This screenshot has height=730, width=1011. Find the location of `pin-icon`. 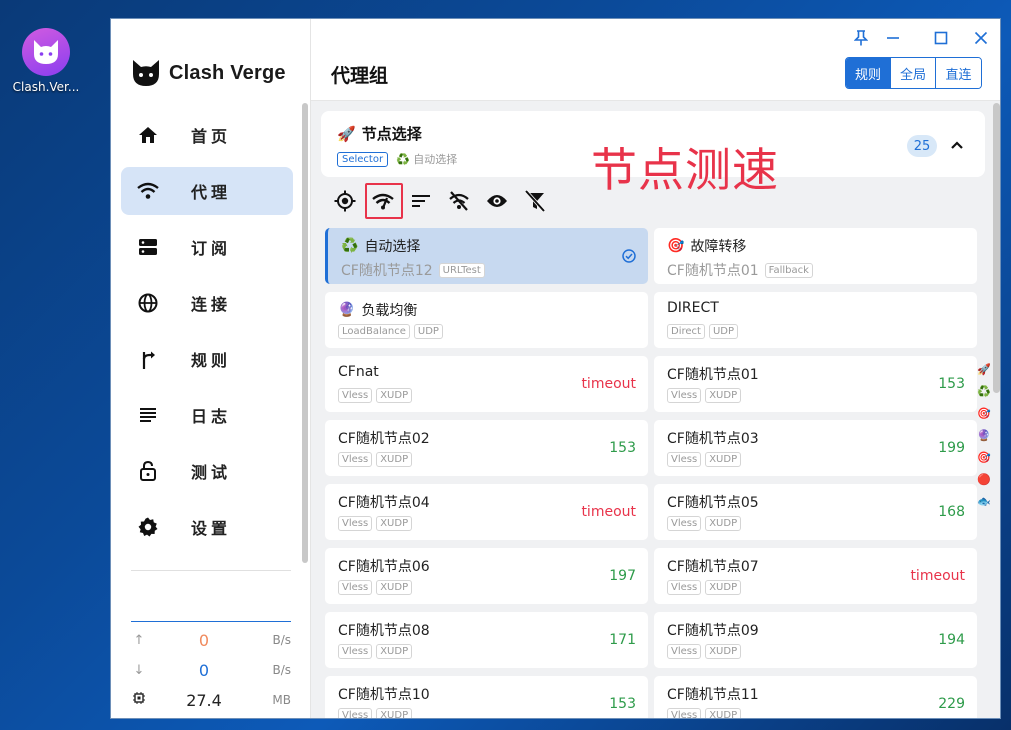

pin-icon is located at coordinates (861, 38).